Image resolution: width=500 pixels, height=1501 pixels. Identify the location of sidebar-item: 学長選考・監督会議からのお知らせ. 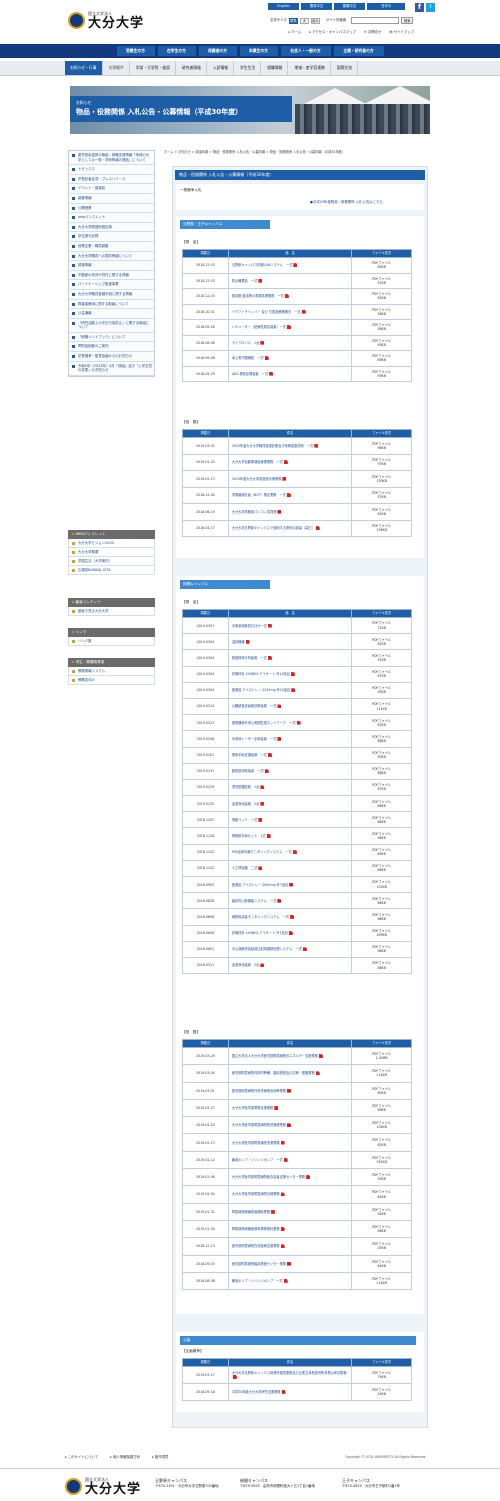
(111, 357).